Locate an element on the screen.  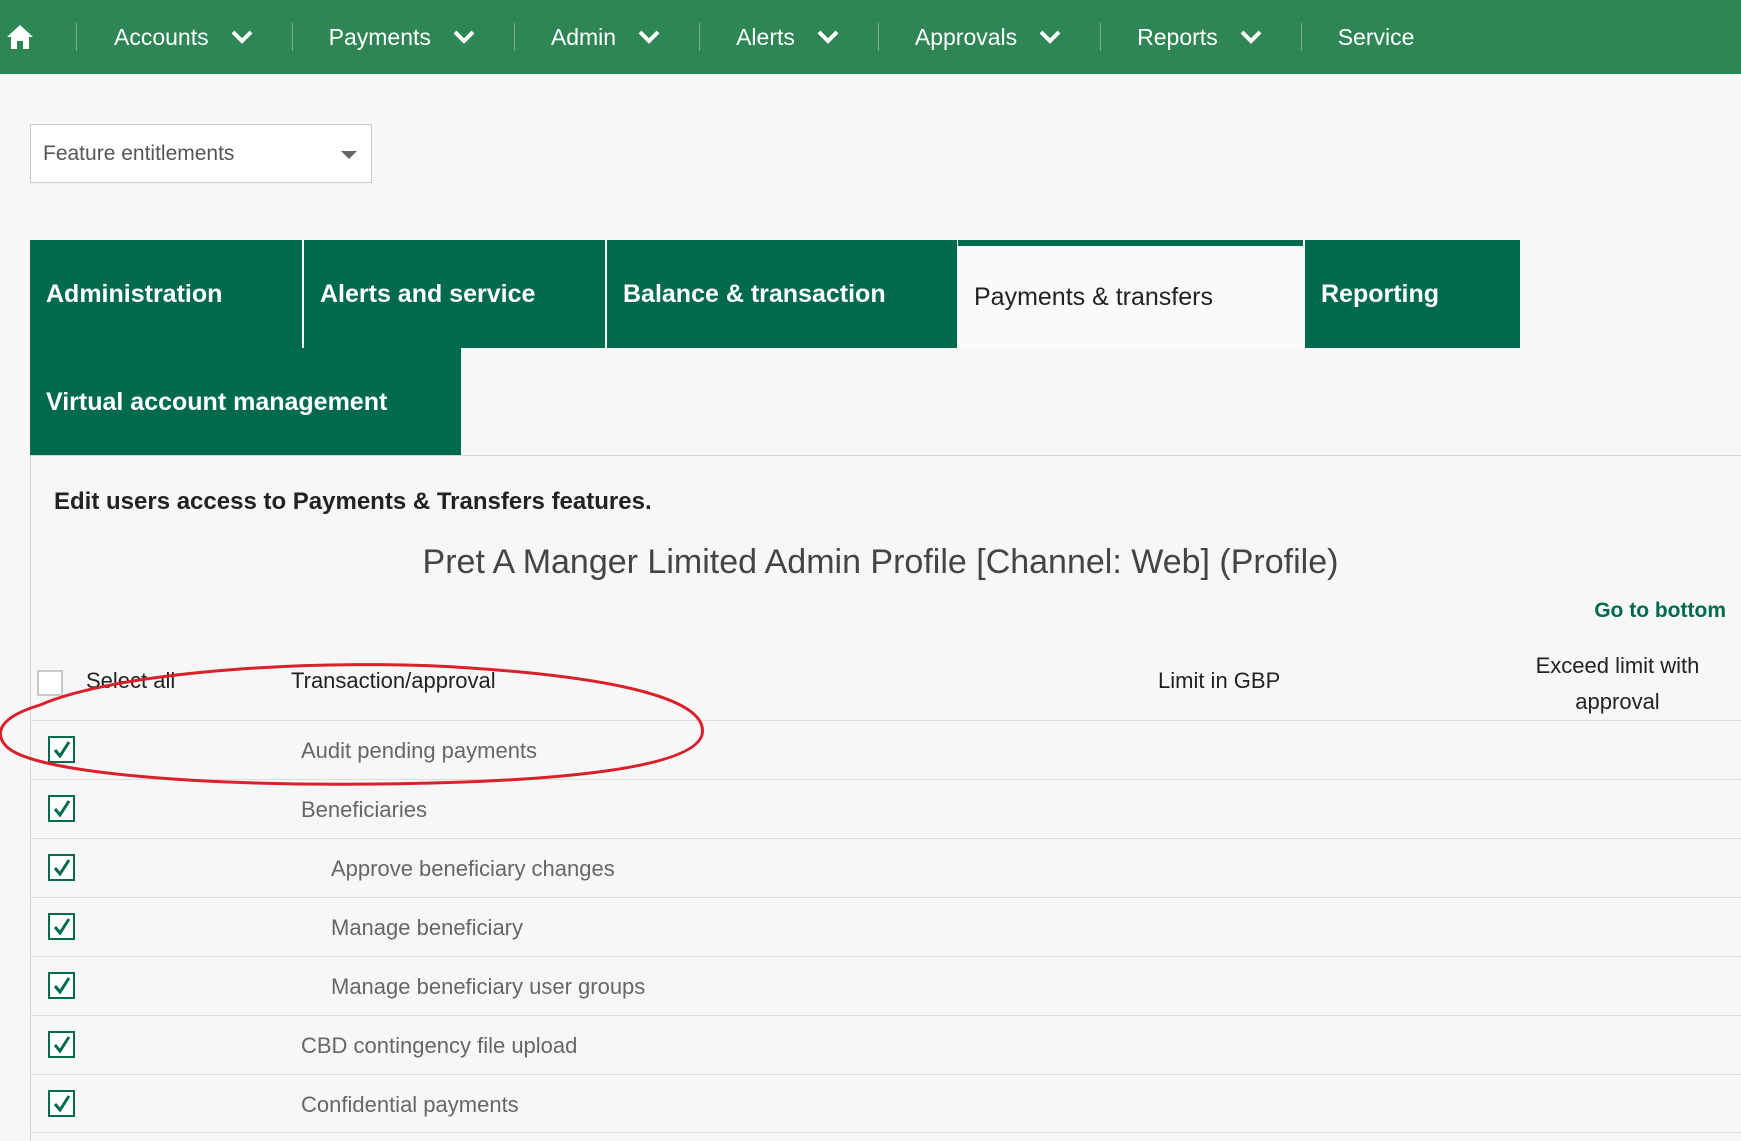
nav-reports-label: Reports is located at coordinates (1177, 36).